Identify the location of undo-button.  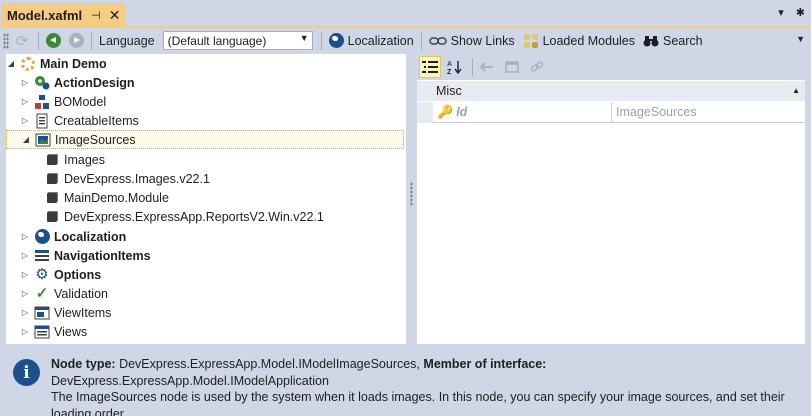
(487, 67).